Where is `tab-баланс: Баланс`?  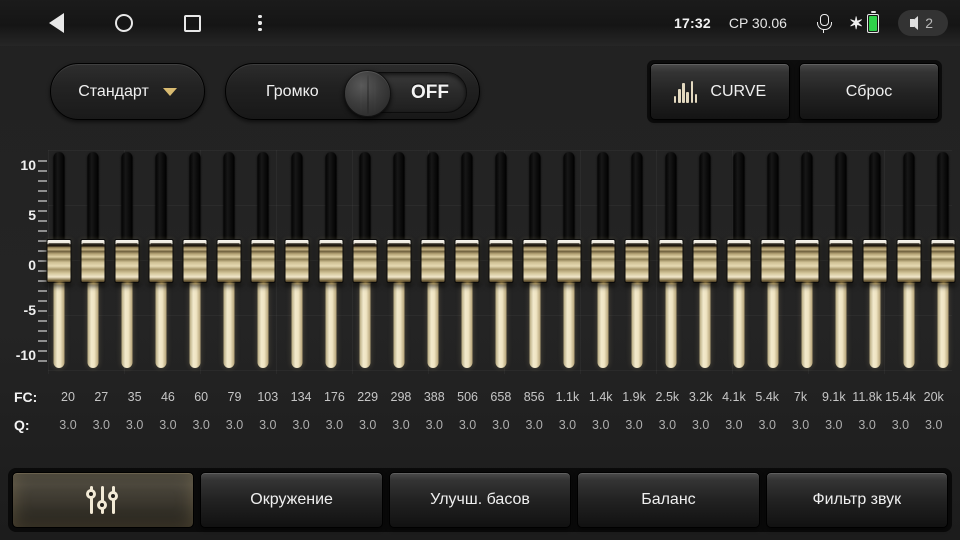 tab-баланс: Баланс is located at coordinates (668, 500).